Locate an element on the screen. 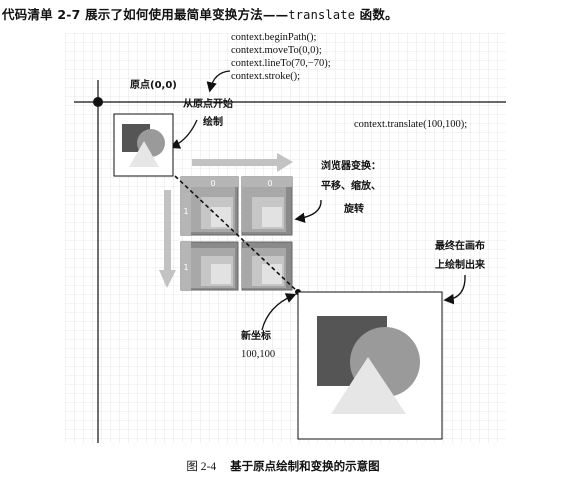 The image size is (566, 477). figure-number: 图 2-4 is located at coordinates (201, 467).